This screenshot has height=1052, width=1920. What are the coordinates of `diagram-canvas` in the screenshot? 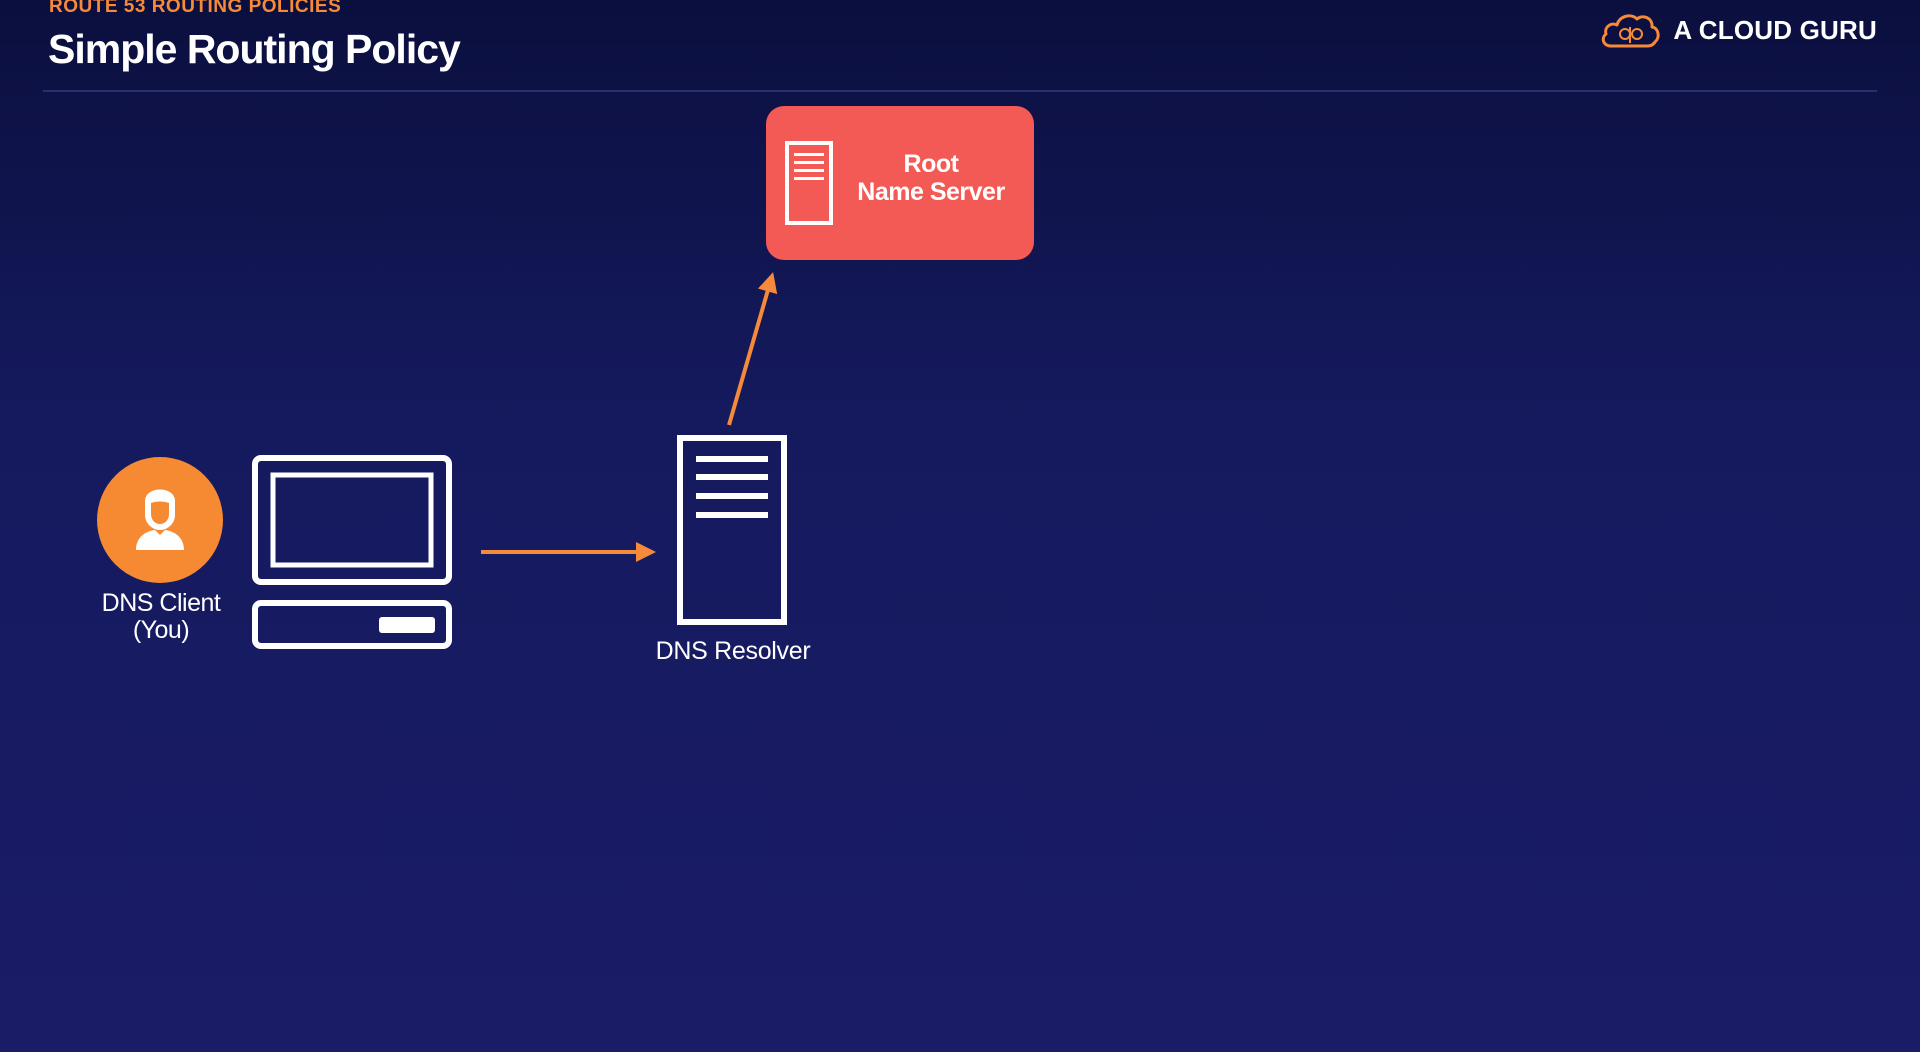 It's located at (519, 460).